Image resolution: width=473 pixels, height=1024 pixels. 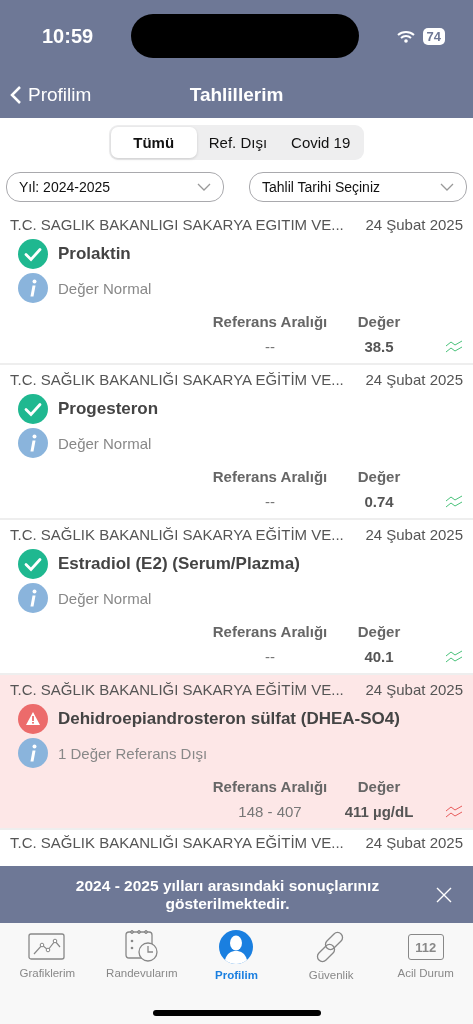 I want to click on test-name: Prolaktin, so click(x=94, y=254).